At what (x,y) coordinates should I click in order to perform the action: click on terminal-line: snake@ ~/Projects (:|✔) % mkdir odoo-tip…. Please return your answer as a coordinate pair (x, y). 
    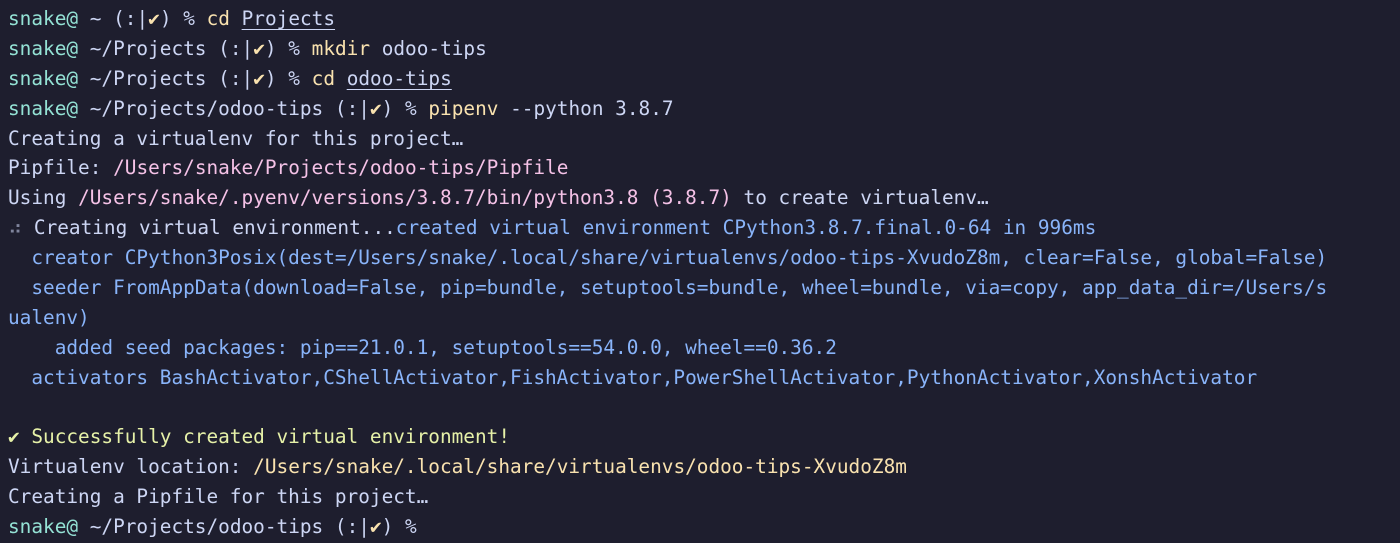
    Looking at the image, I should click on (704, 49).